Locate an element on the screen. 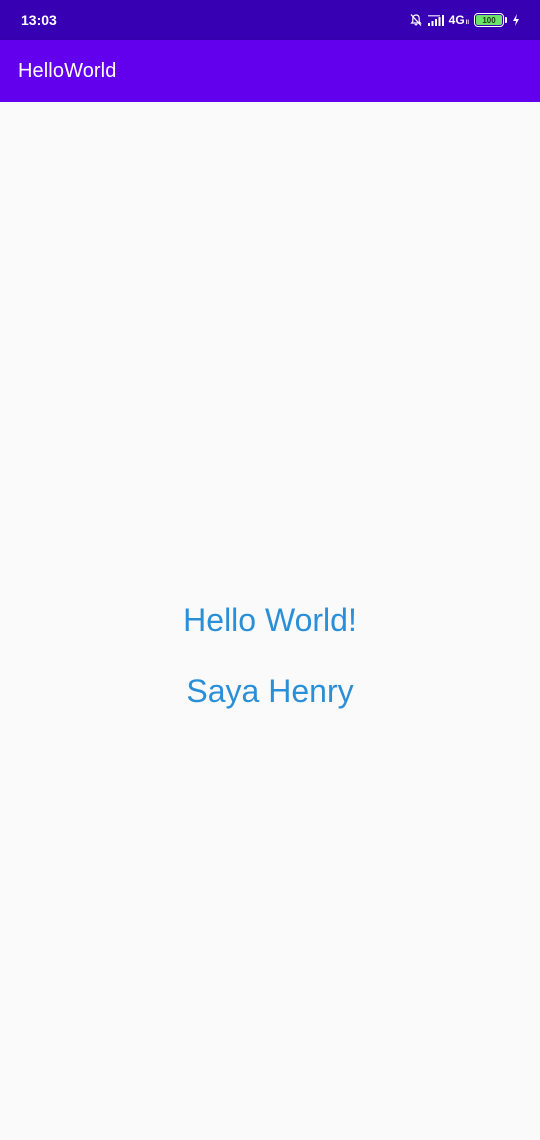 This screenshot has width=540, height=1140. network-type: 4G is located at coordinates (456, 20).